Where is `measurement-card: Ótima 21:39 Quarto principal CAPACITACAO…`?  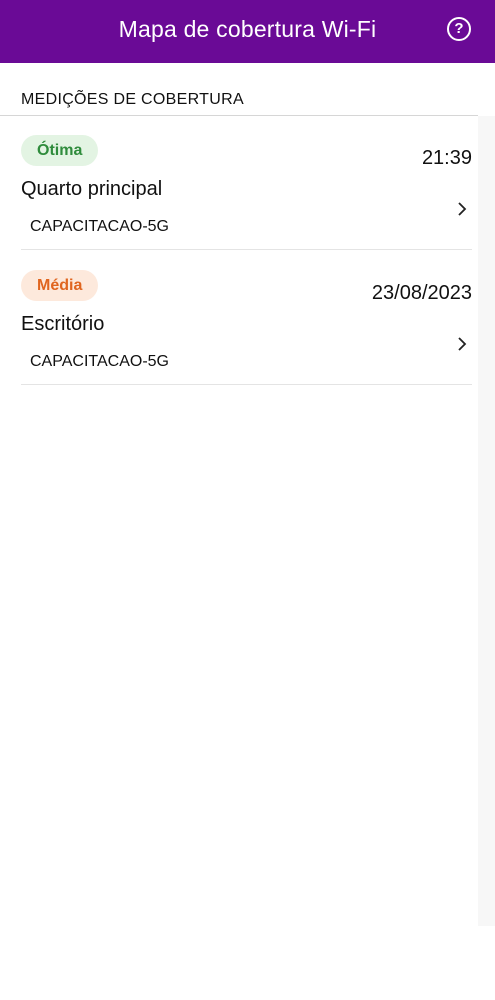 measurement-card: Ótima 21:39 Quarto principal CAPACITACAO… is located at coordinates (239, 183).